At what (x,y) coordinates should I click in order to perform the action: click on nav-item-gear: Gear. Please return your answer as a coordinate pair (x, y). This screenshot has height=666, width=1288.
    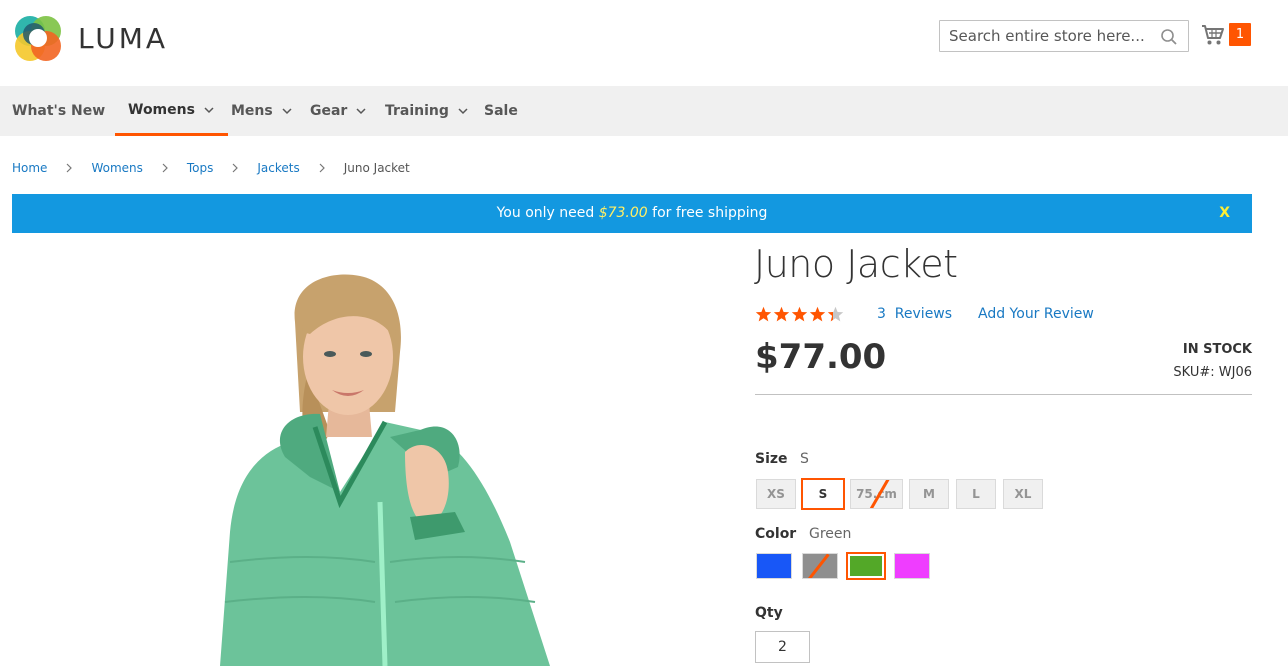
    Looking at the image, I should click on (338, 111).